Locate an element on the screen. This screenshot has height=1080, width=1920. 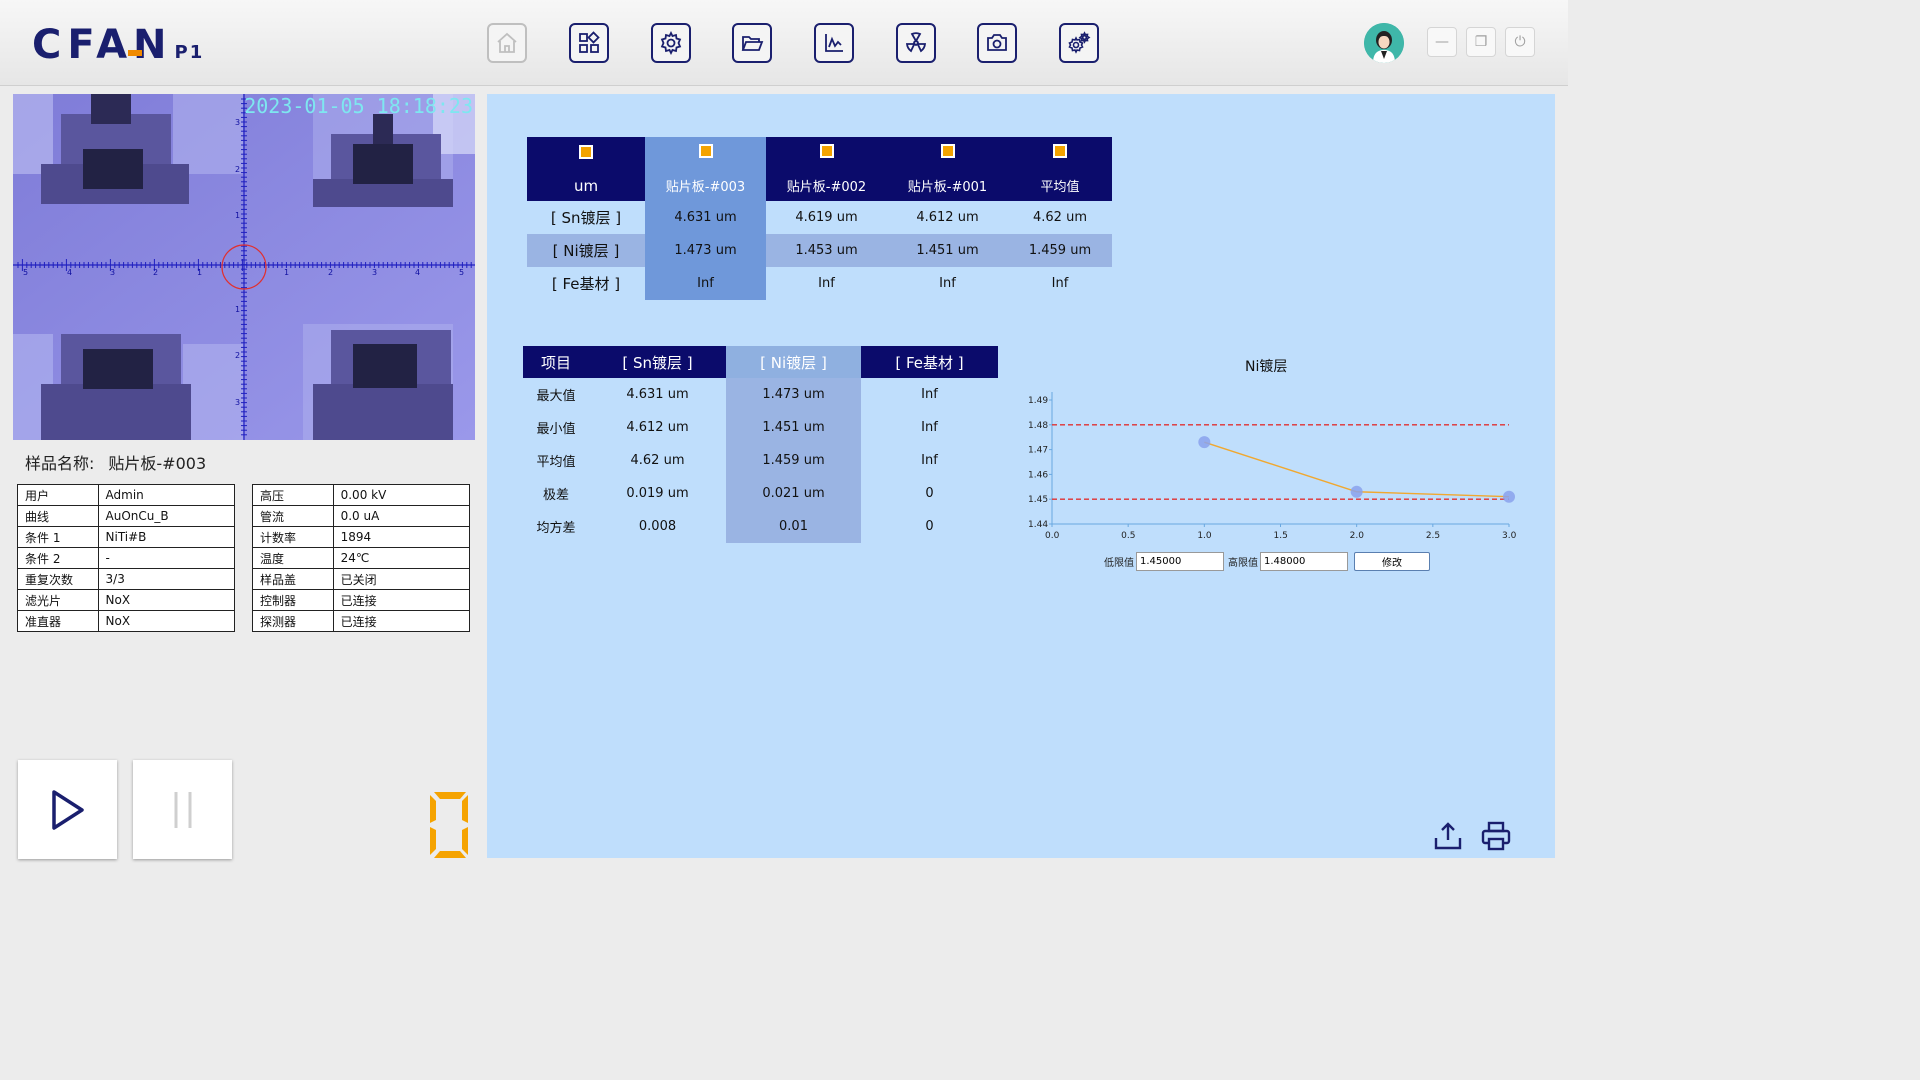
print-icon is located at coordinates (1496, 836).